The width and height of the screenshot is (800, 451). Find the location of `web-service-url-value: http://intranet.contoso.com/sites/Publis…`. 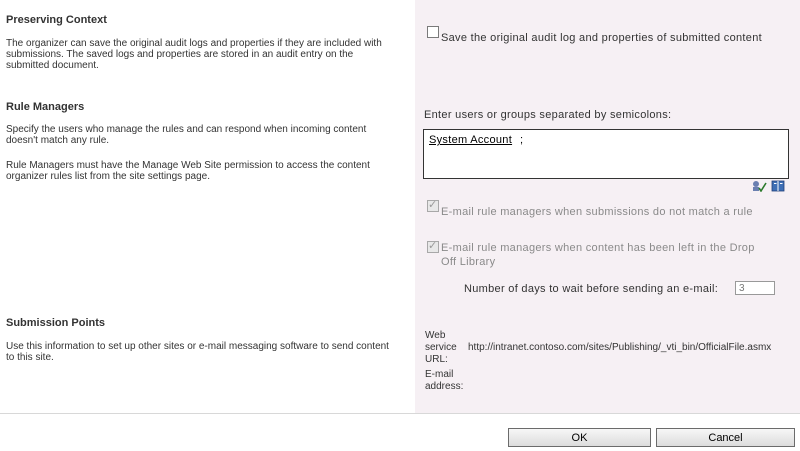

web-service-url-value: http://intranet.contoso.com/sites/Publis… is located at coordinates (620, 347).